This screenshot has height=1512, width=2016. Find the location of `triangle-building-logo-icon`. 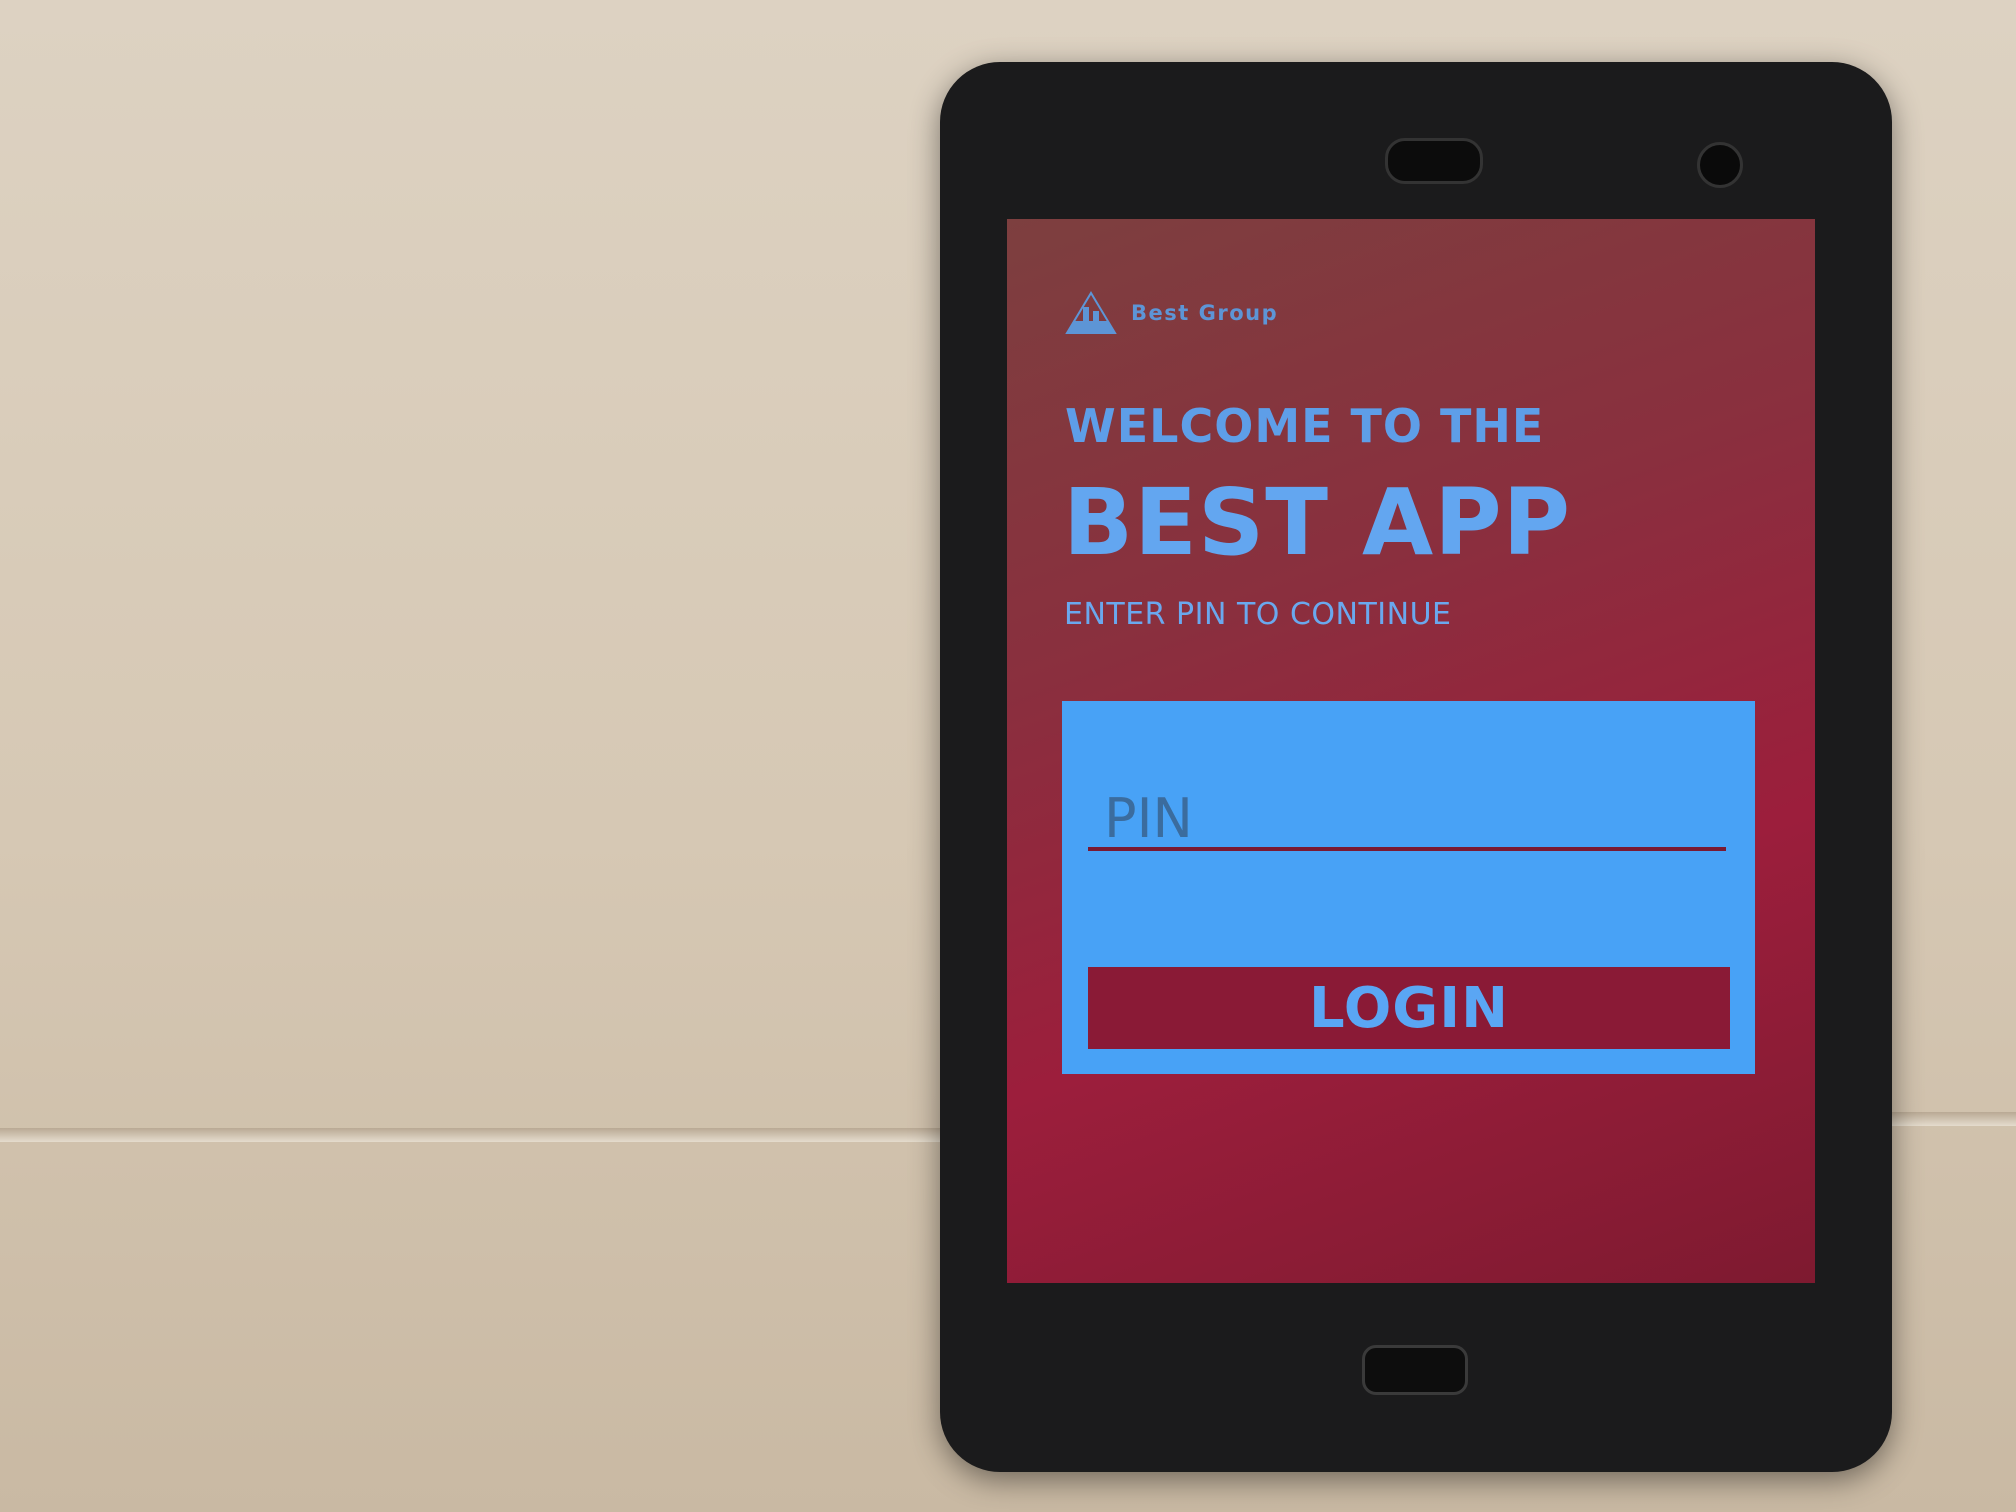

triangle-building-logo-icon is located at coordinates (1091, 312).